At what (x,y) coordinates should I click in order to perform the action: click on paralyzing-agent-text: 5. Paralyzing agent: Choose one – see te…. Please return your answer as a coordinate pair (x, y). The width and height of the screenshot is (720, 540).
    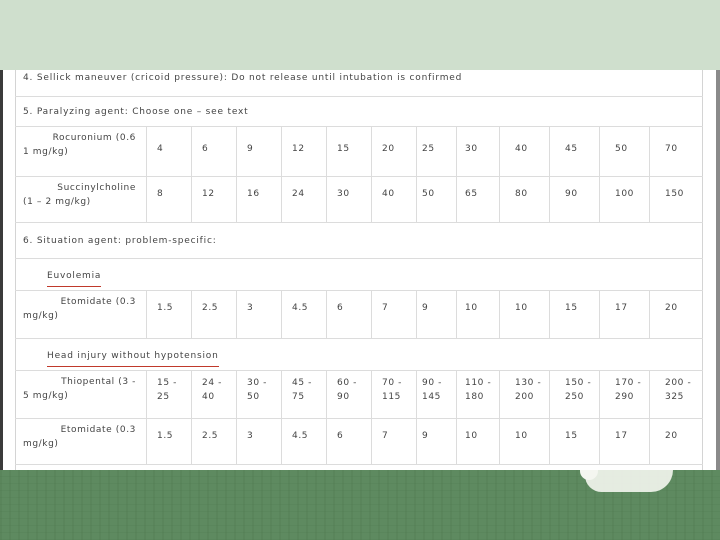
    Looking at the image, I should click on (136, 112).